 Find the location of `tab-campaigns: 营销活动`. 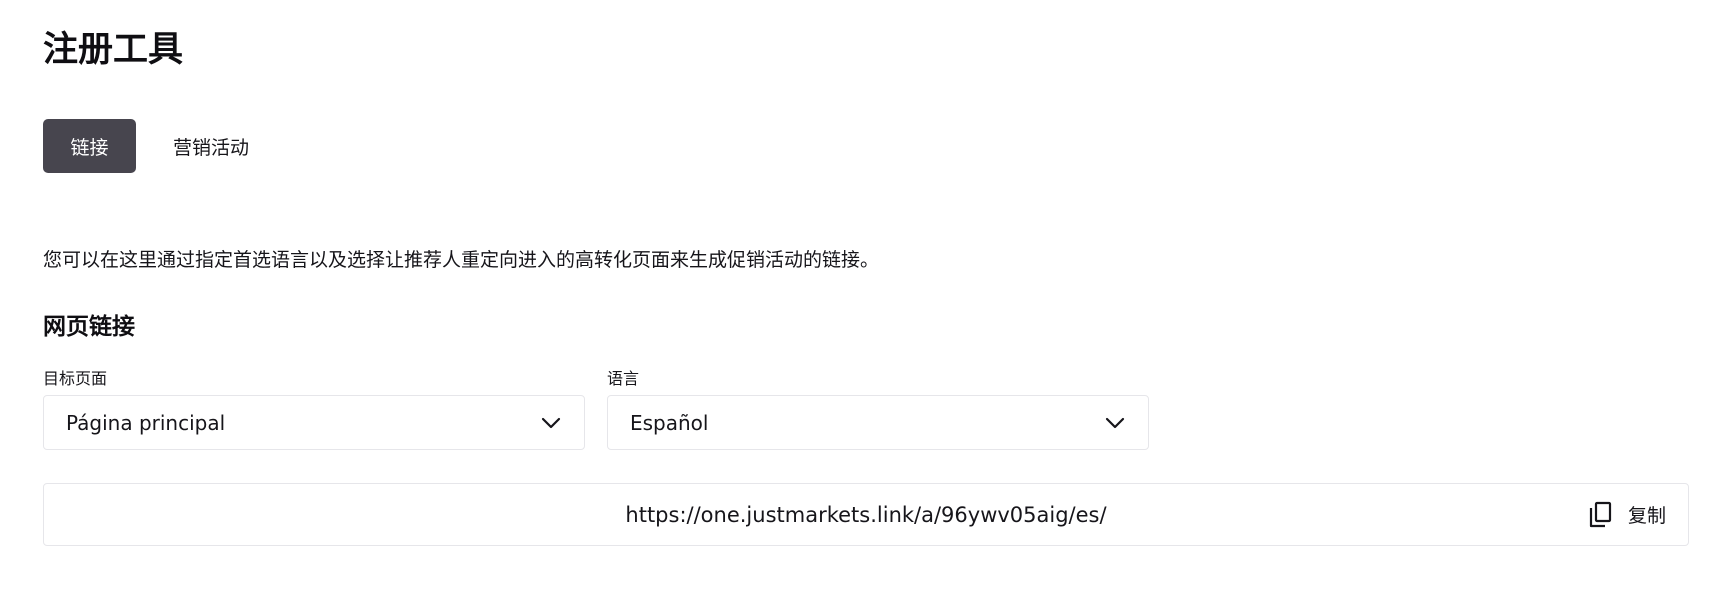

tab-campaigns: 营销活动 is located at coordinates (211, 146).